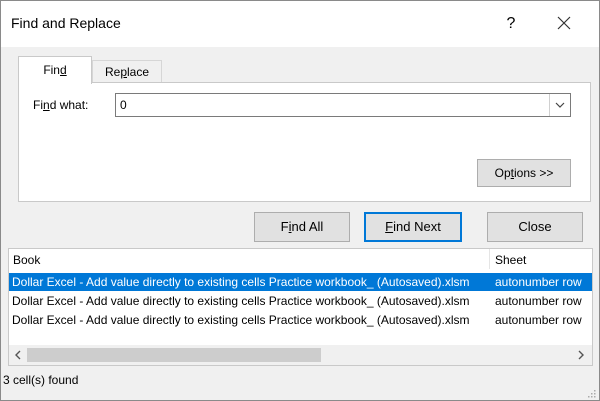 The height and width of the screenshot is (401, 600). What do you see at coordinates (300, 24) in the screenshot?
I see `title-bar: Find and Replace ?` at bounding box center [300, 24].